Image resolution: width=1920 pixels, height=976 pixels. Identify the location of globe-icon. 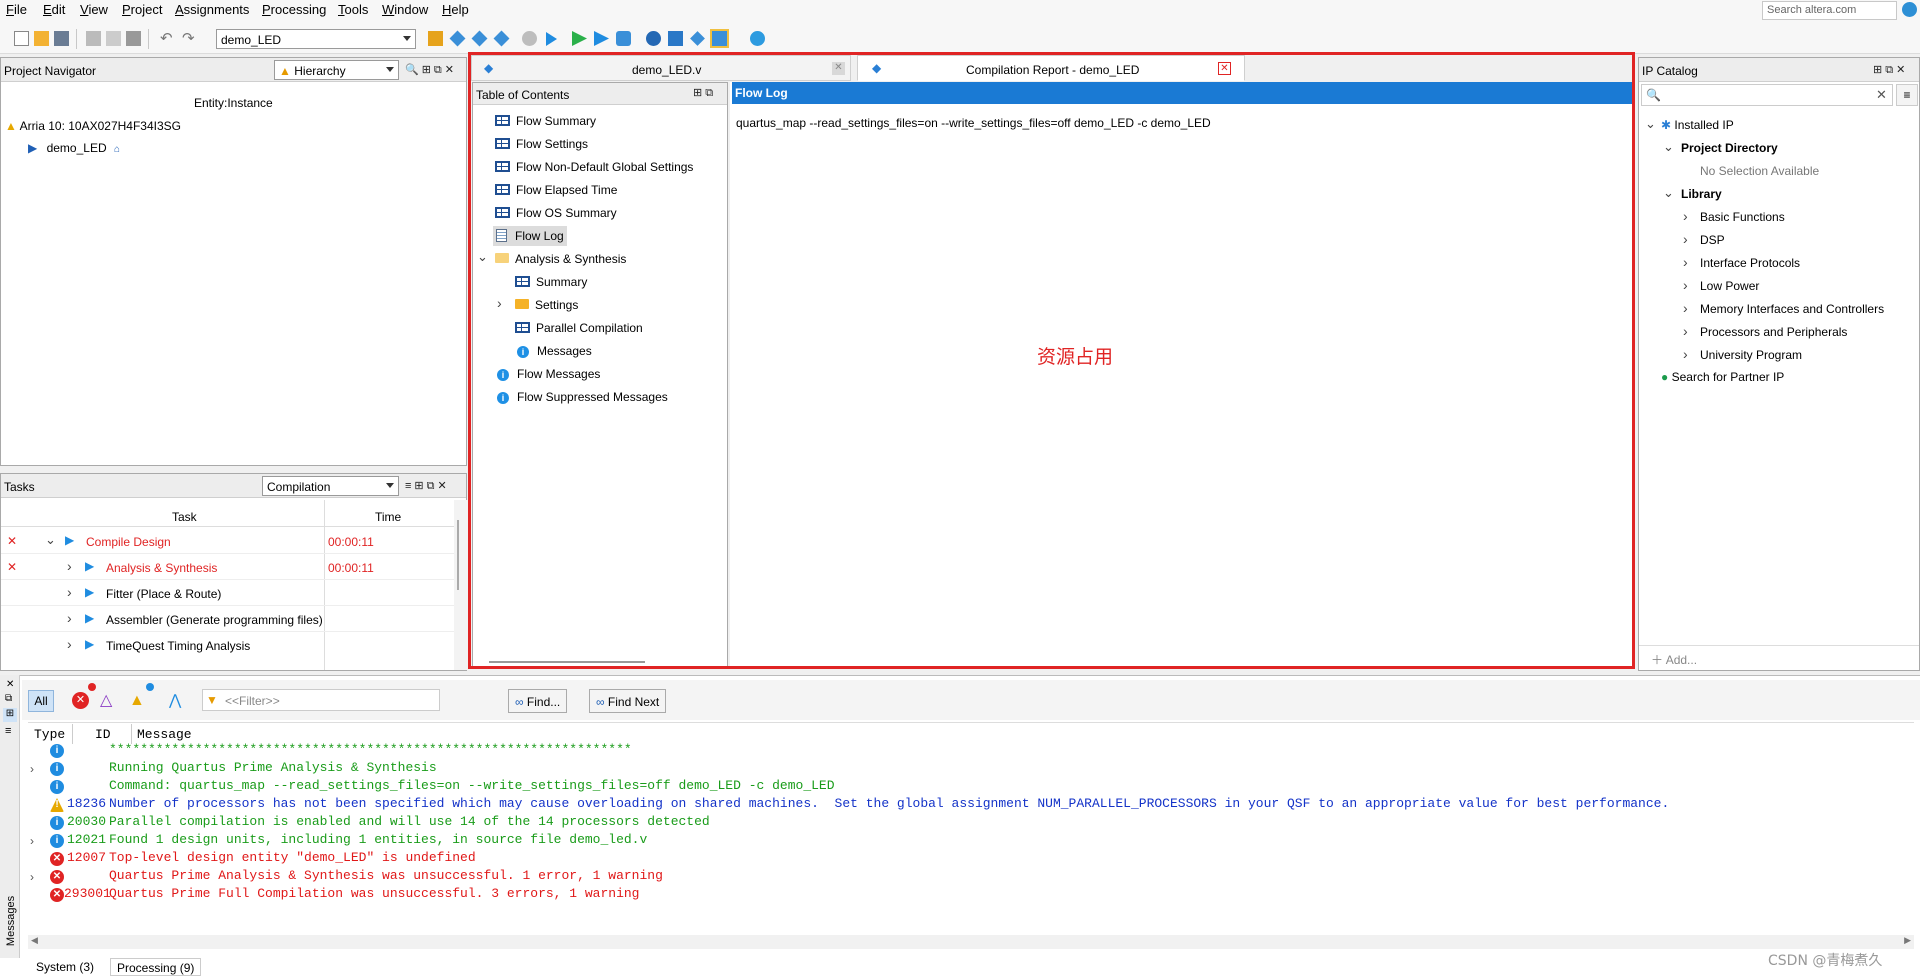
(1909, 9).